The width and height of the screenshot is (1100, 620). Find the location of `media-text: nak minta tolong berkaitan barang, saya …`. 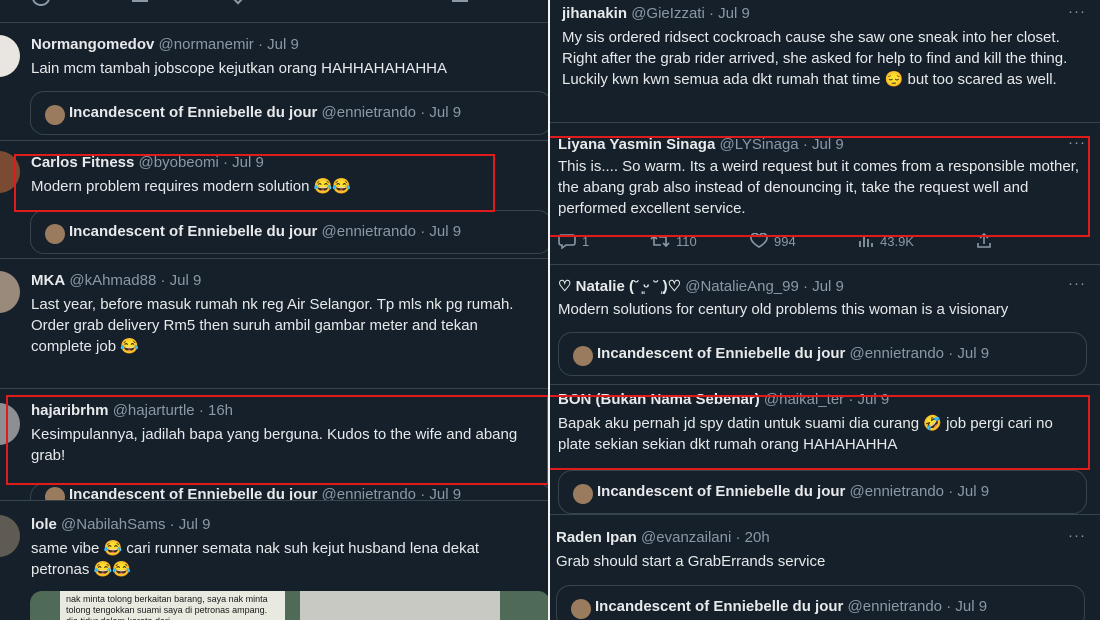

media-text: nak minta tolong berkaitan barang, saya … is located at coordinates (167, 607).